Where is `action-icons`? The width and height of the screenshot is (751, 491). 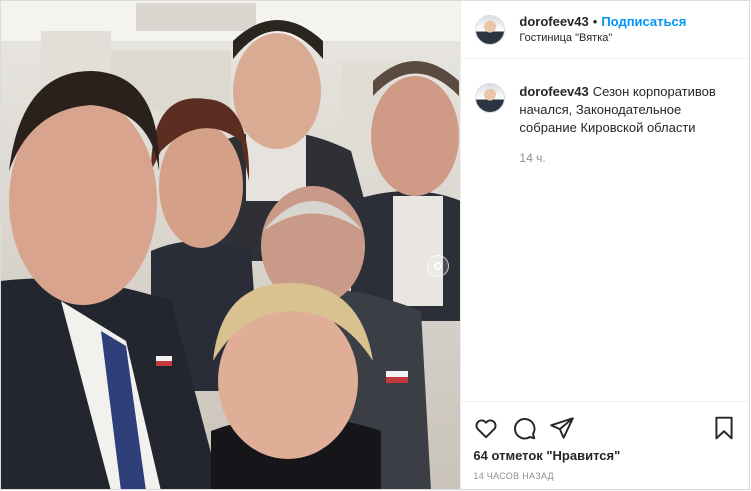 action-icons is located at coordinates (605, 428).